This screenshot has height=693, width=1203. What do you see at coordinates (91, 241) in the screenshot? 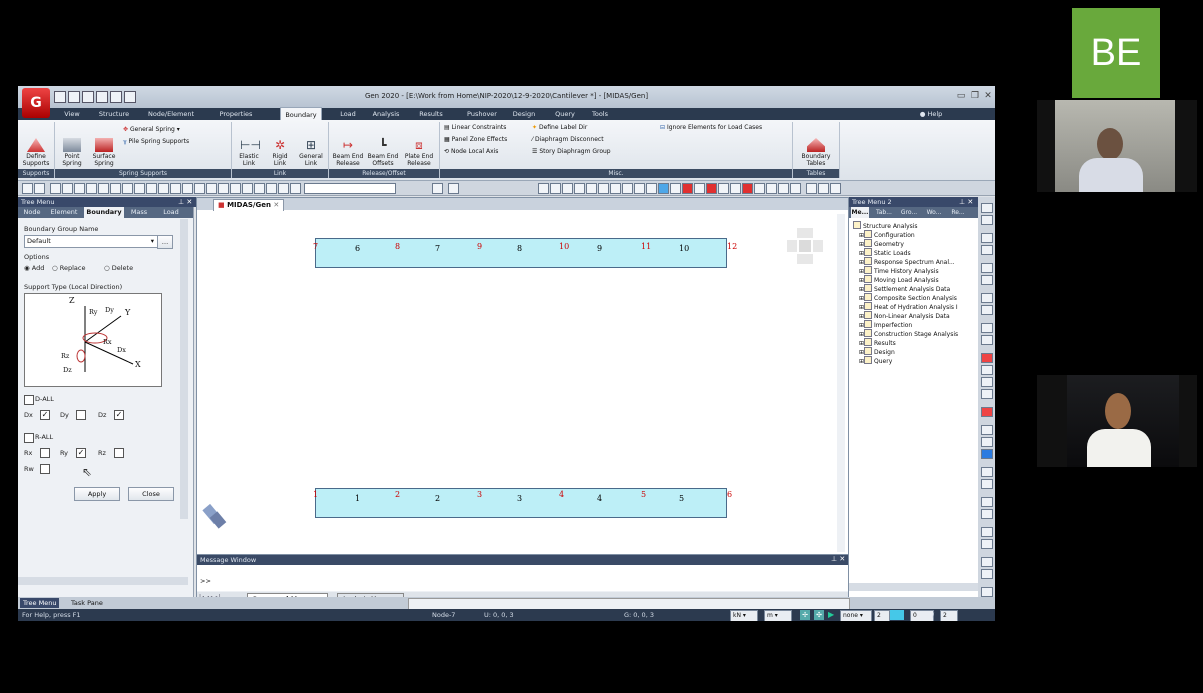
I see `boundary-group-combo: Default ▾` at bounding box center [91, 241].